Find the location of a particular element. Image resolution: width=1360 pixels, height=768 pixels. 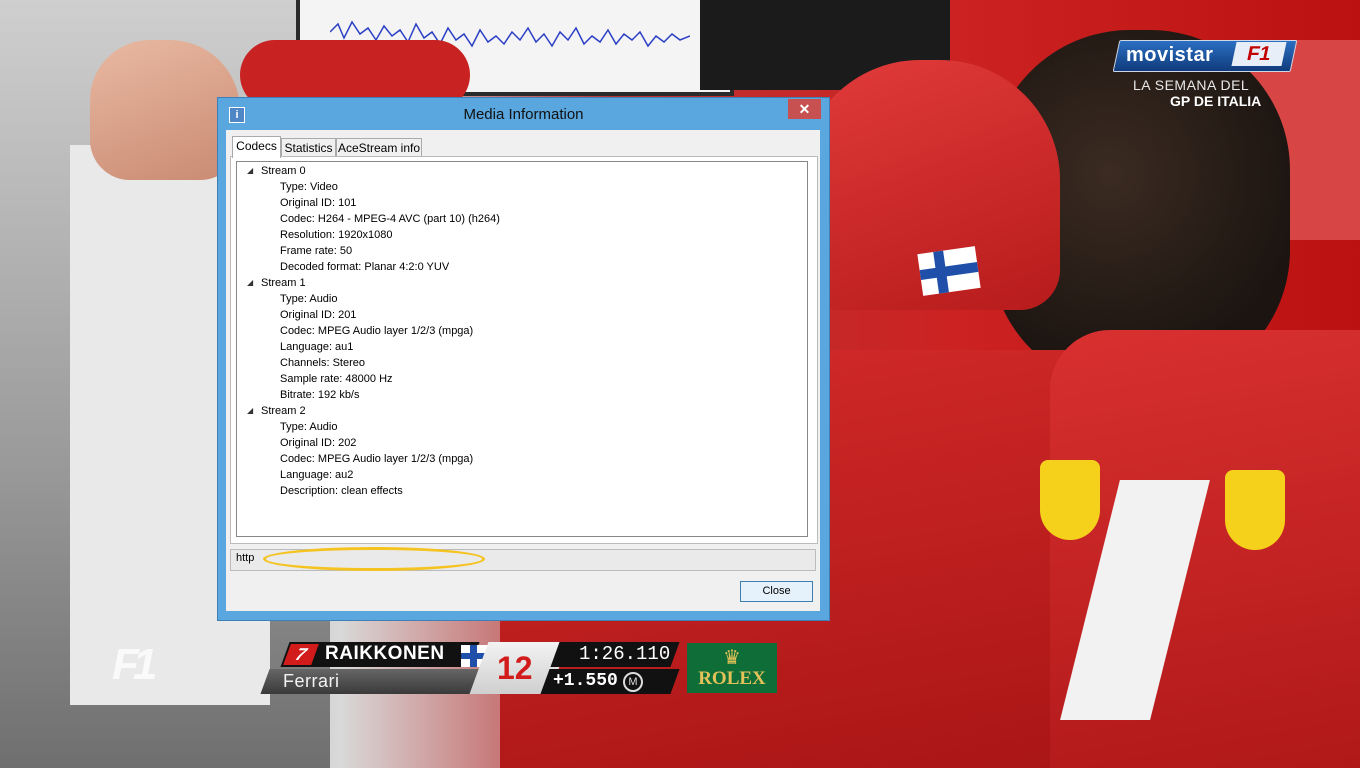

team-name: Ferrari is located at coordinates (311, 681).